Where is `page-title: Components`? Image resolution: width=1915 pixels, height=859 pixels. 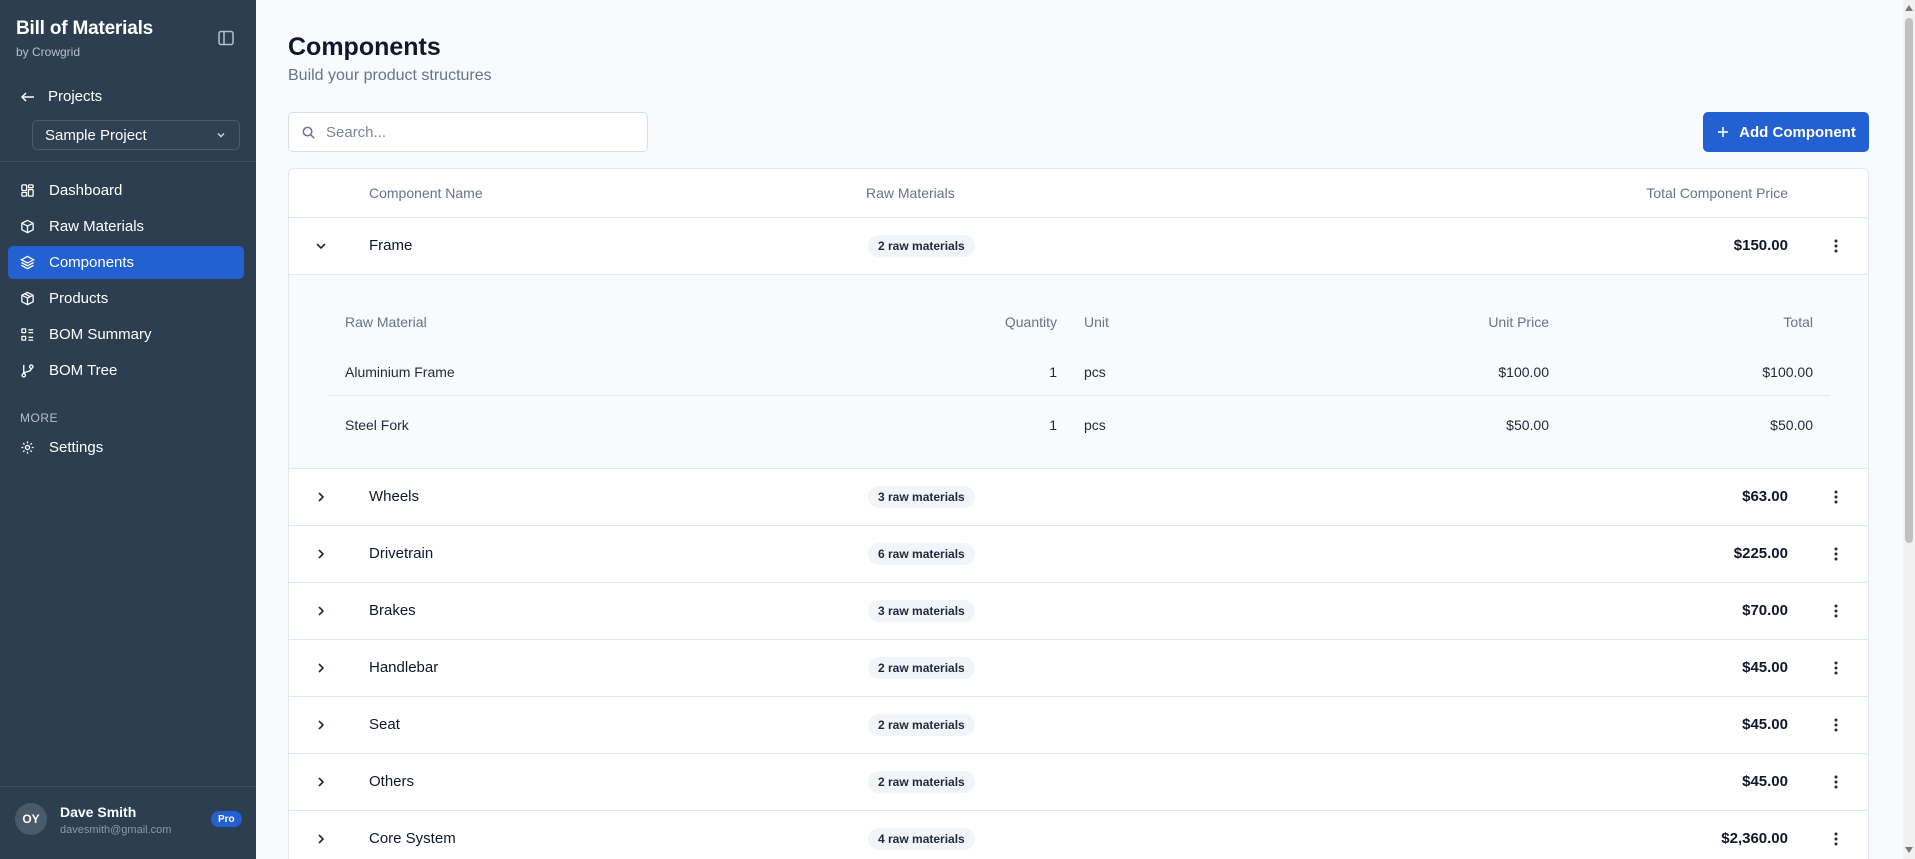
page-title: Components is located at coordinates (364, 47).